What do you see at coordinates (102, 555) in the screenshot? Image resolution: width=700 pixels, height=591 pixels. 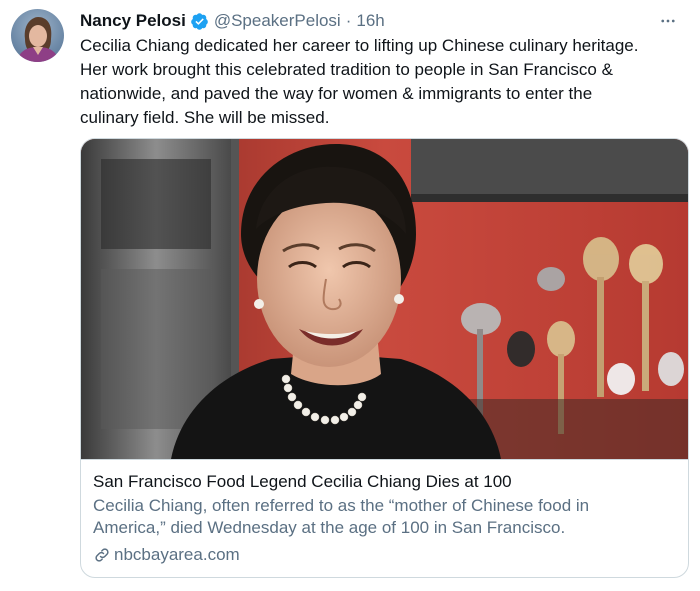 I see `link-icon` at bounding box center [102, 555].